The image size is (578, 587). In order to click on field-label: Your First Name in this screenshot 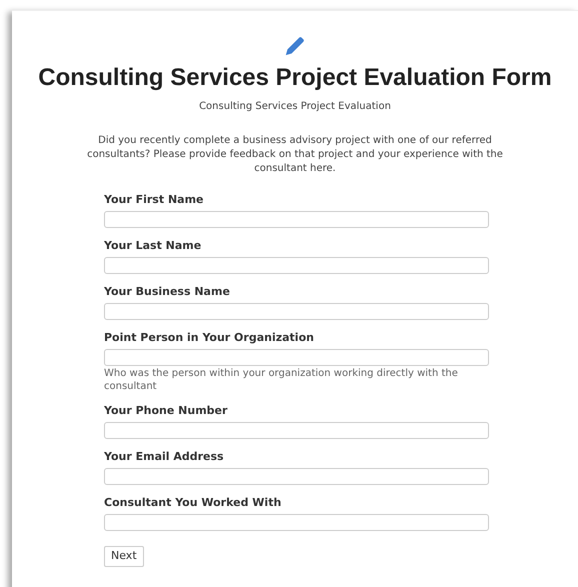, I will do `click(154, 200)`.